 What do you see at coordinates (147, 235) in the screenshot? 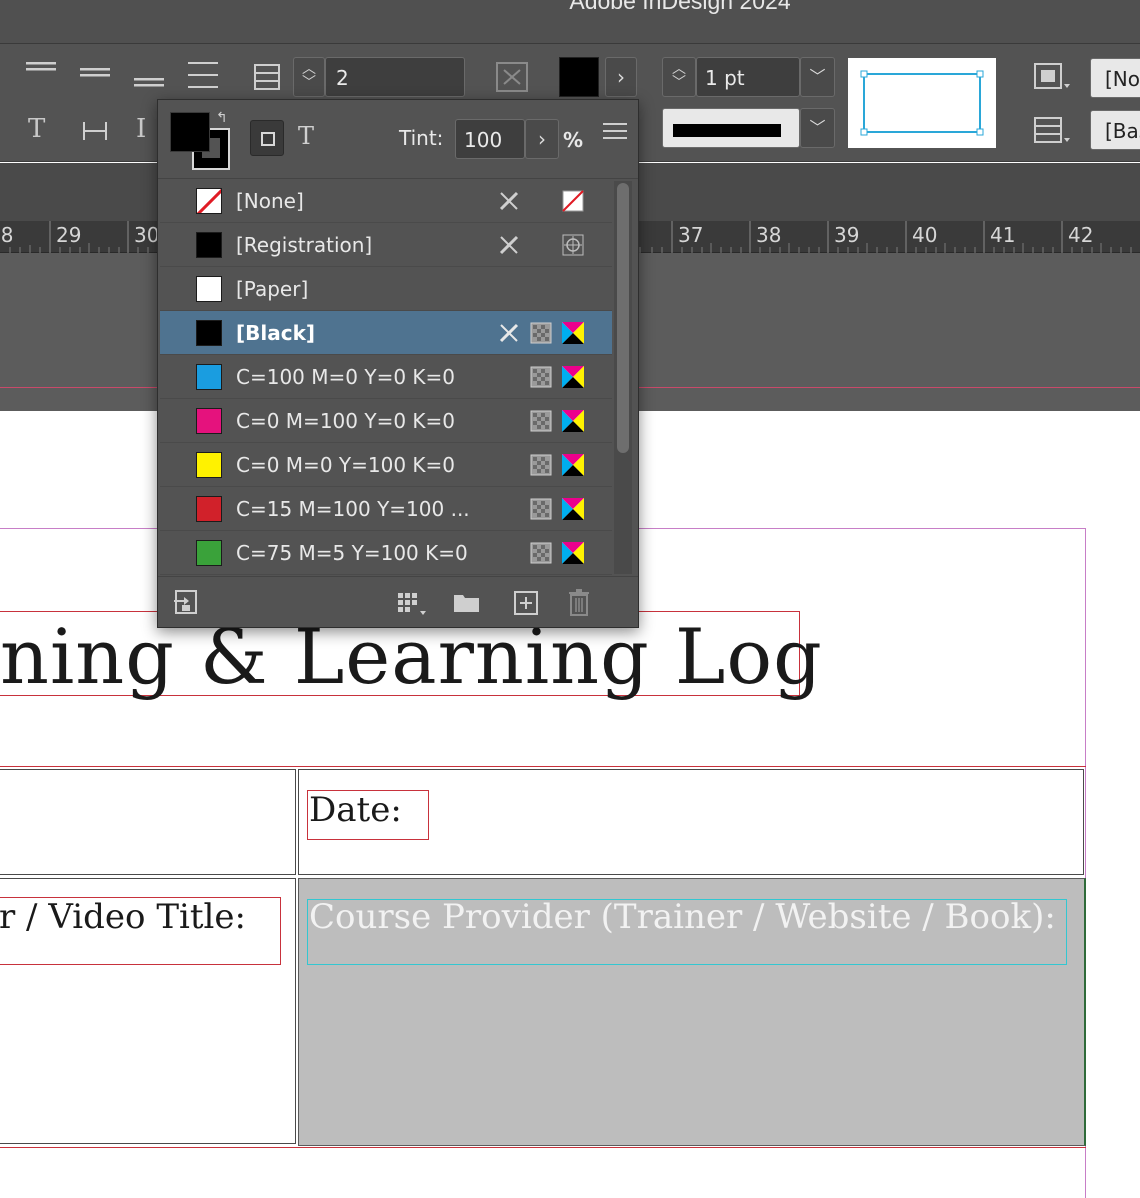
I see `ruler-label: 30` at bounding box center [147, 235].